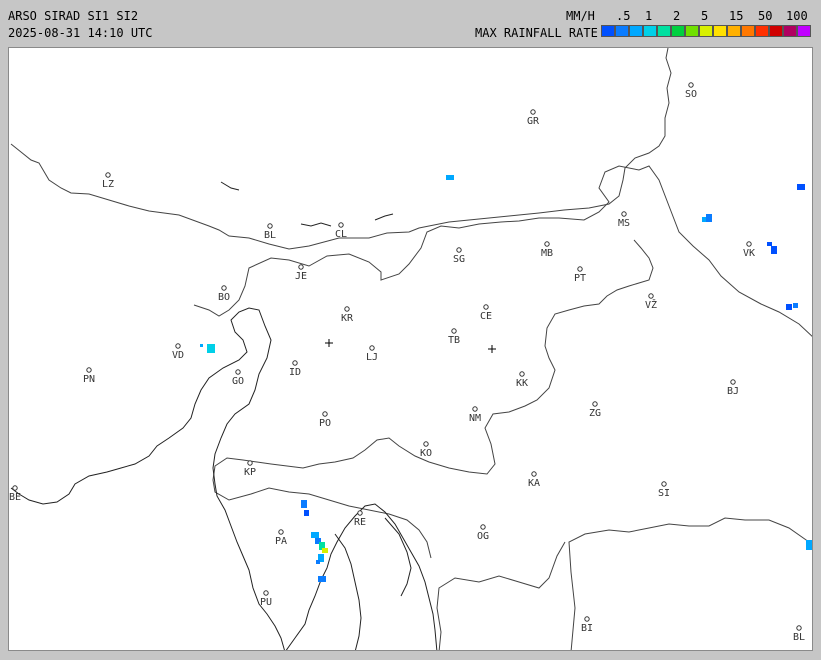  Describe the element at coordinates (80, 33) in the screenshot. I see `timestamp: 2025-08-31 14:10 UTC` at that location.